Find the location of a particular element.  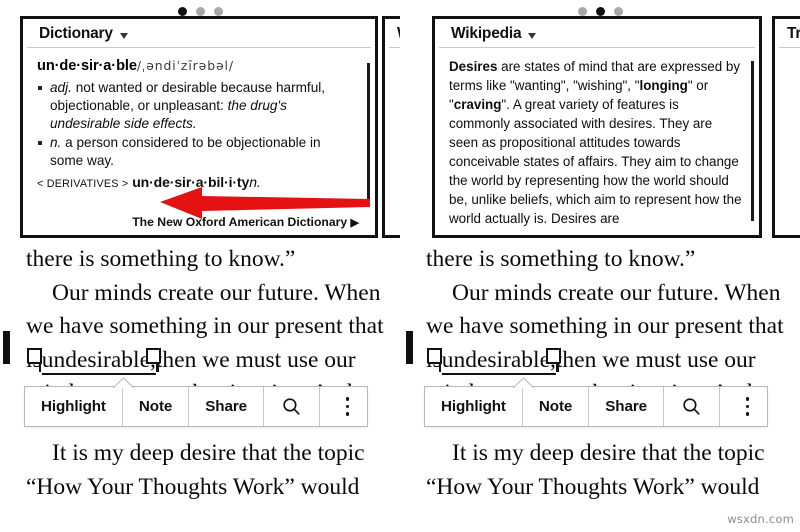

book-line-3-right: we have something in our present that is located at coordinates (605, 326).